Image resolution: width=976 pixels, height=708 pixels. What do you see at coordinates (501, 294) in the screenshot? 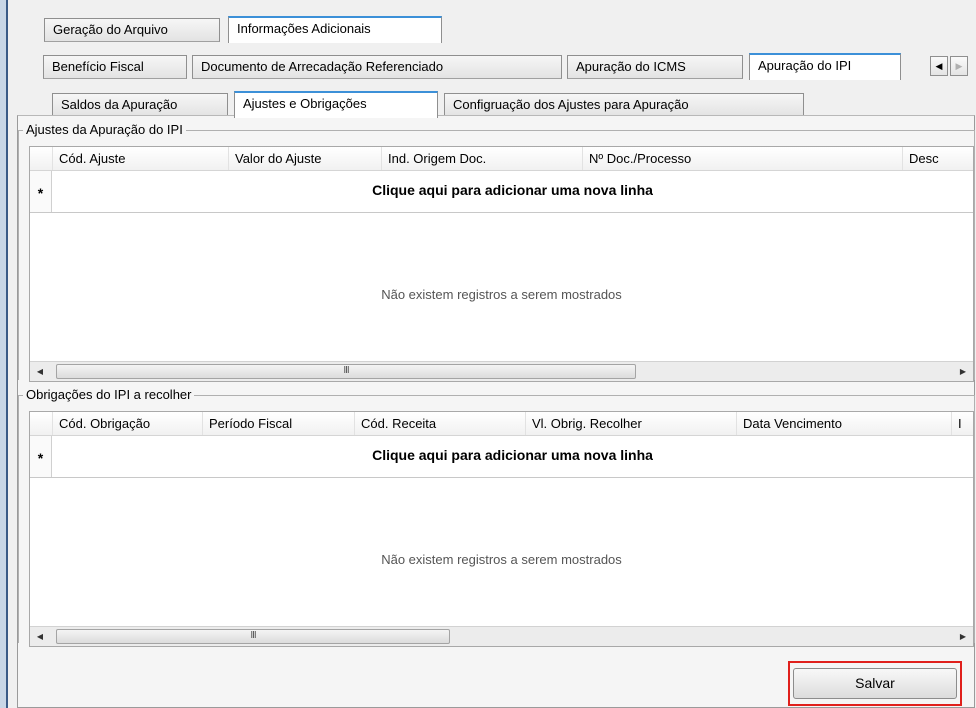
I see `ajustes-empty-message: Não existem registros a serem mostrados` at bounding box center [501, 294].